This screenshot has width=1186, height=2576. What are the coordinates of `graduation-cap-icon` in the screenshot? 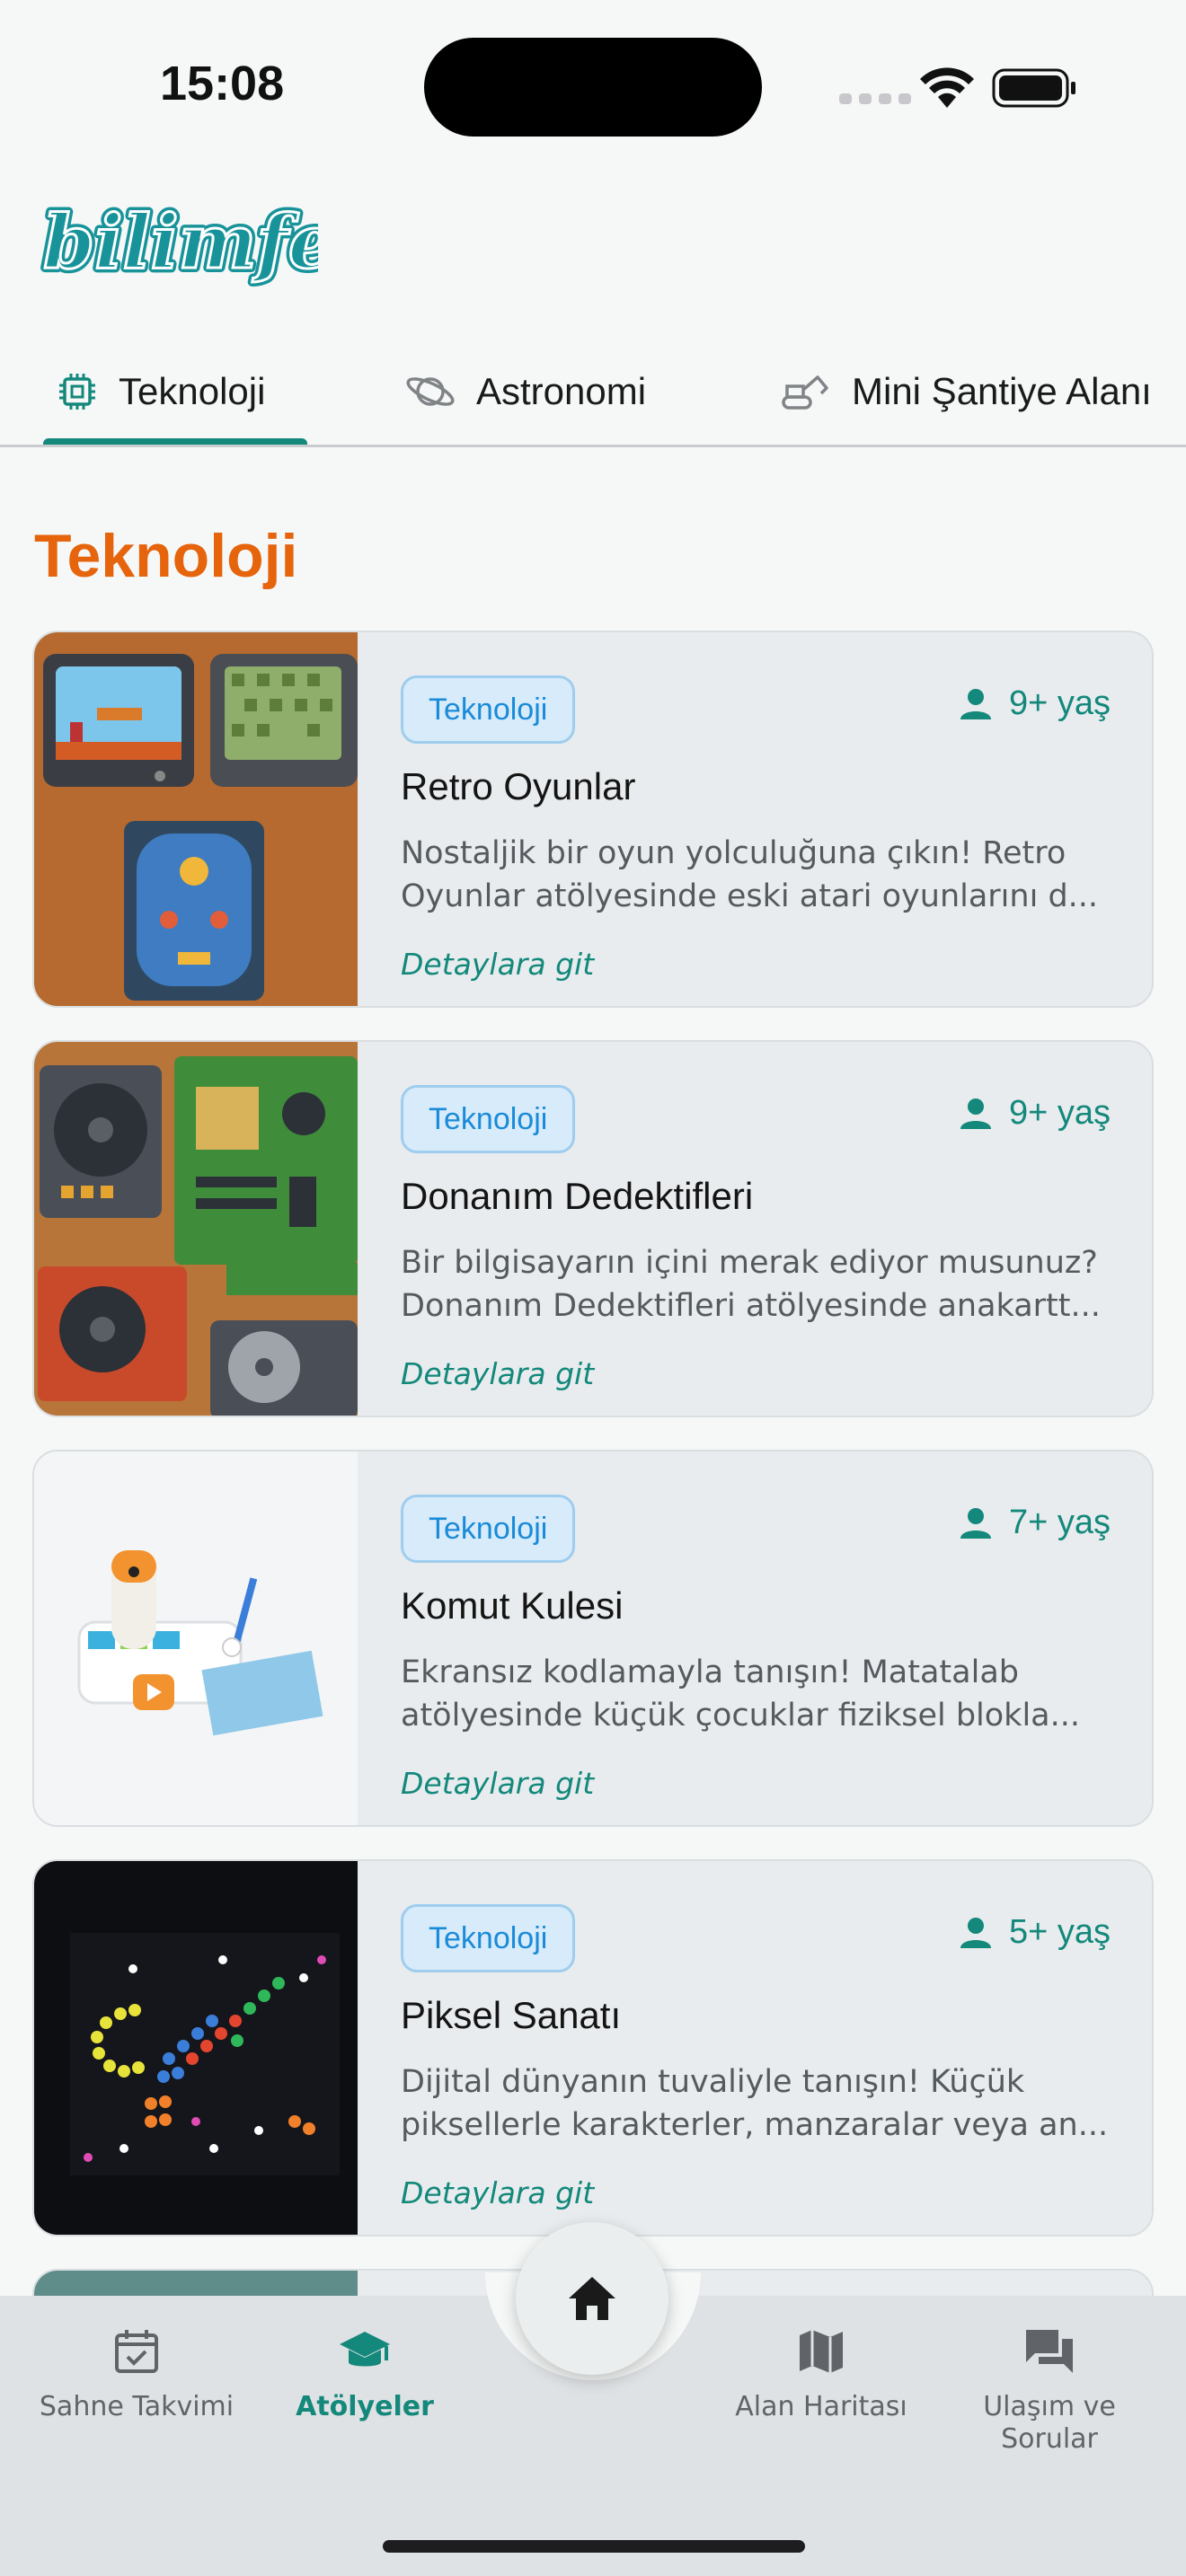 It's located at (365, 2349).